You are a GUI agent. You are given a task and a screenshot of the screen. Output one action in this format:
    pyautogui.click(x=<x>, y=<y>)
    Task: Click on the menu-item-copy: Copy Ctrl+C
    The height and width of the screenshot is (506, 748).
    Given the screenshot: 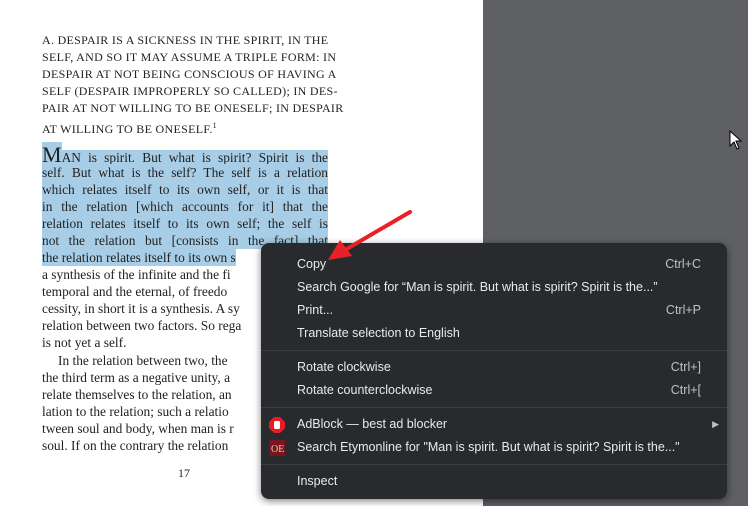 What is the action you would take?
    pyautogui.click(x=494, y=264)
    